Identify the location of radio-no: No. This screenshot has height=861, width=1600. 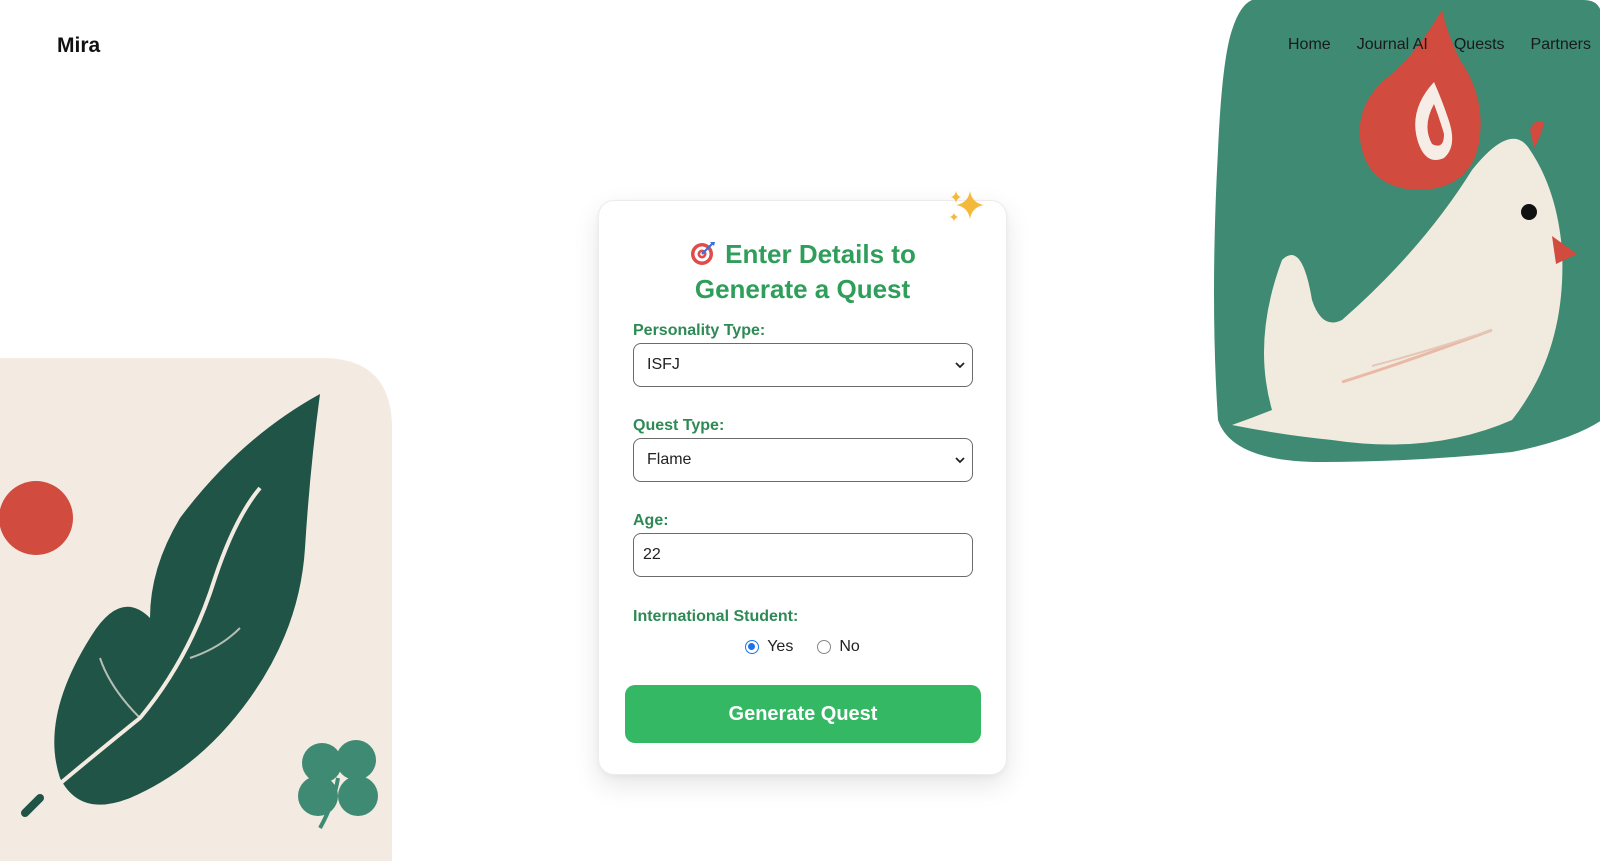
(838, 647).